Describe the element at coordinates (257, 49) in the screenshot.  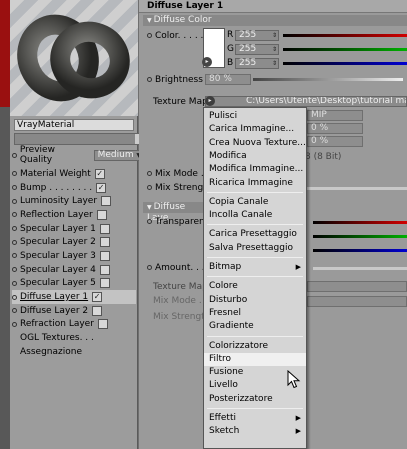
I see `green-value-field: 255 ⇕` at that location.